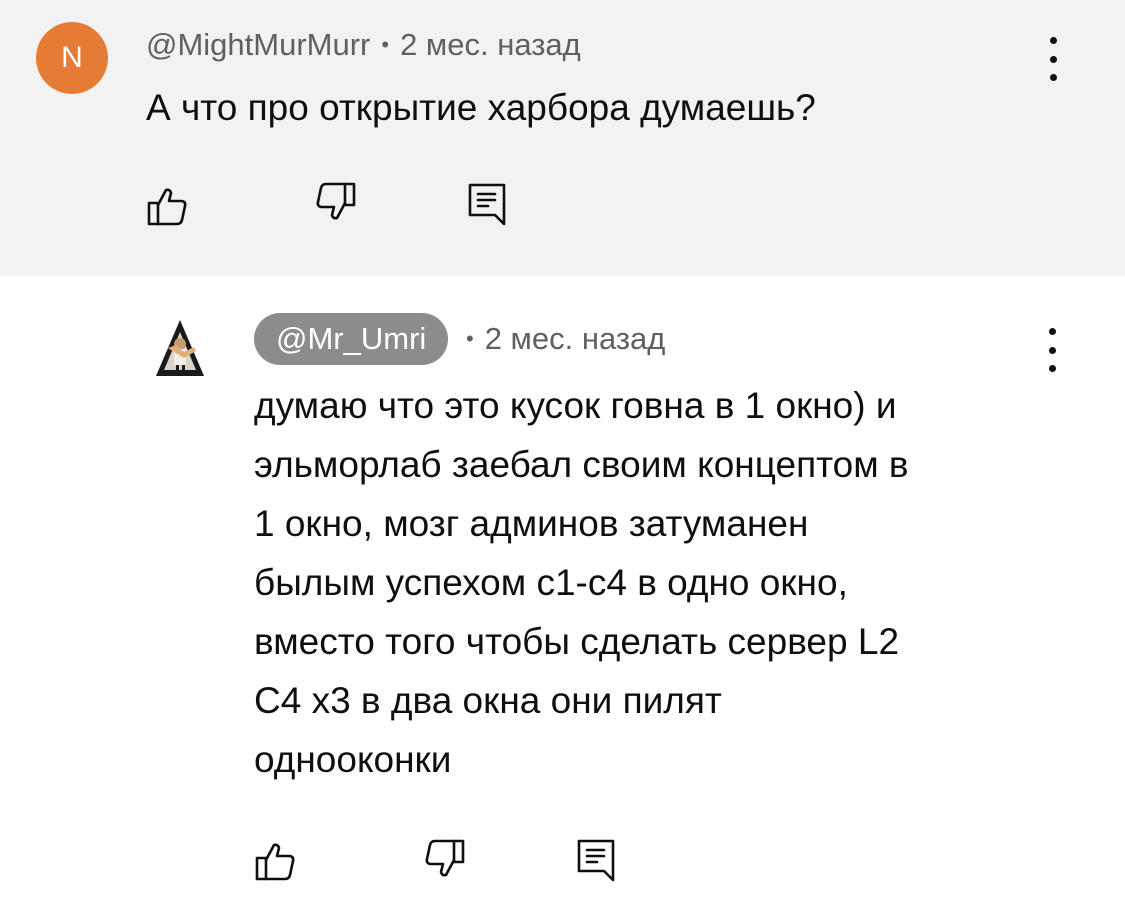  Describe the element at coordinates (258, 44) in the screenshot. I see `comment-author: @MightMurMurr` at that location.